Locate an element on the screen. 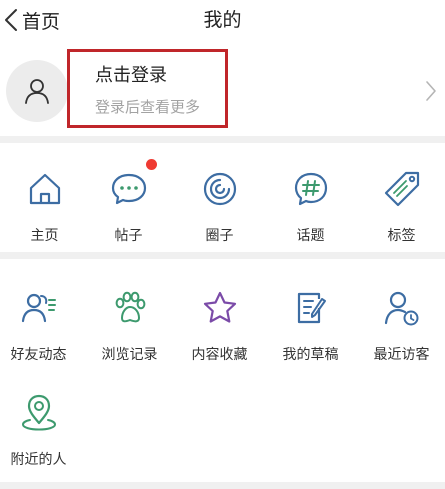  menu-item-drafts: 我的草稿 is located at coordinates (310, 326).